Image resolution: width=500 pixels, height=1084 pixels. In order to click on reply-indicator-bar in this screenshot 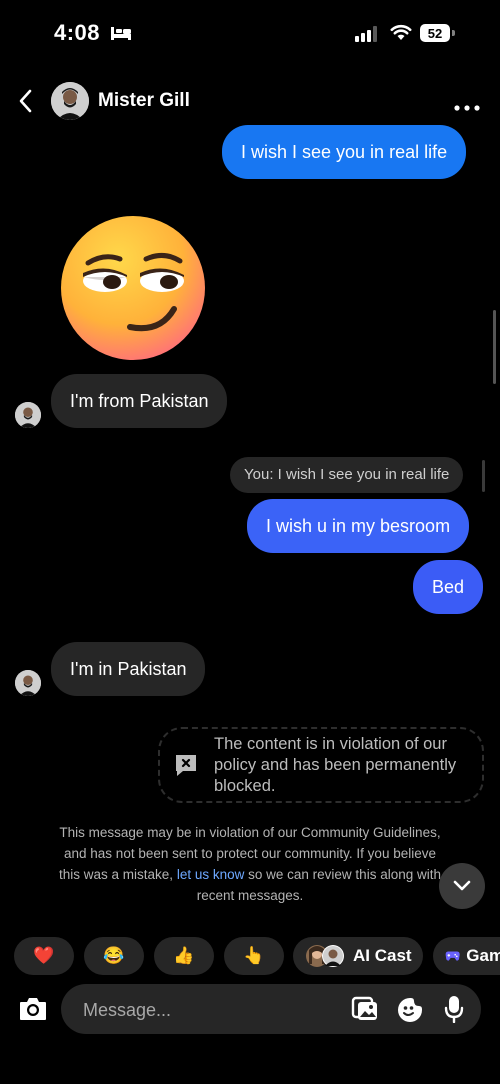, I will do `click(483, 476)`.